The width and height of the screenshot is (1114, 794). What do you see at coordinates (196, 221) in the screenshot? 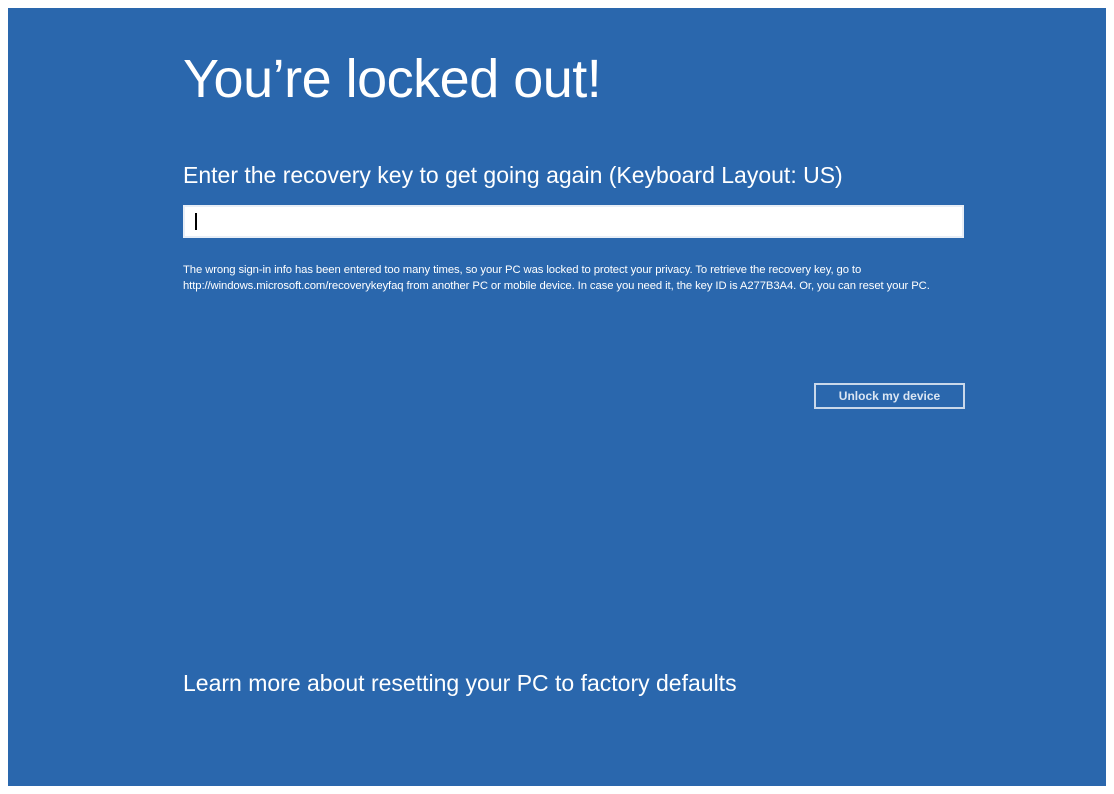
I see `text-caret` at bounding box center [196, 221].